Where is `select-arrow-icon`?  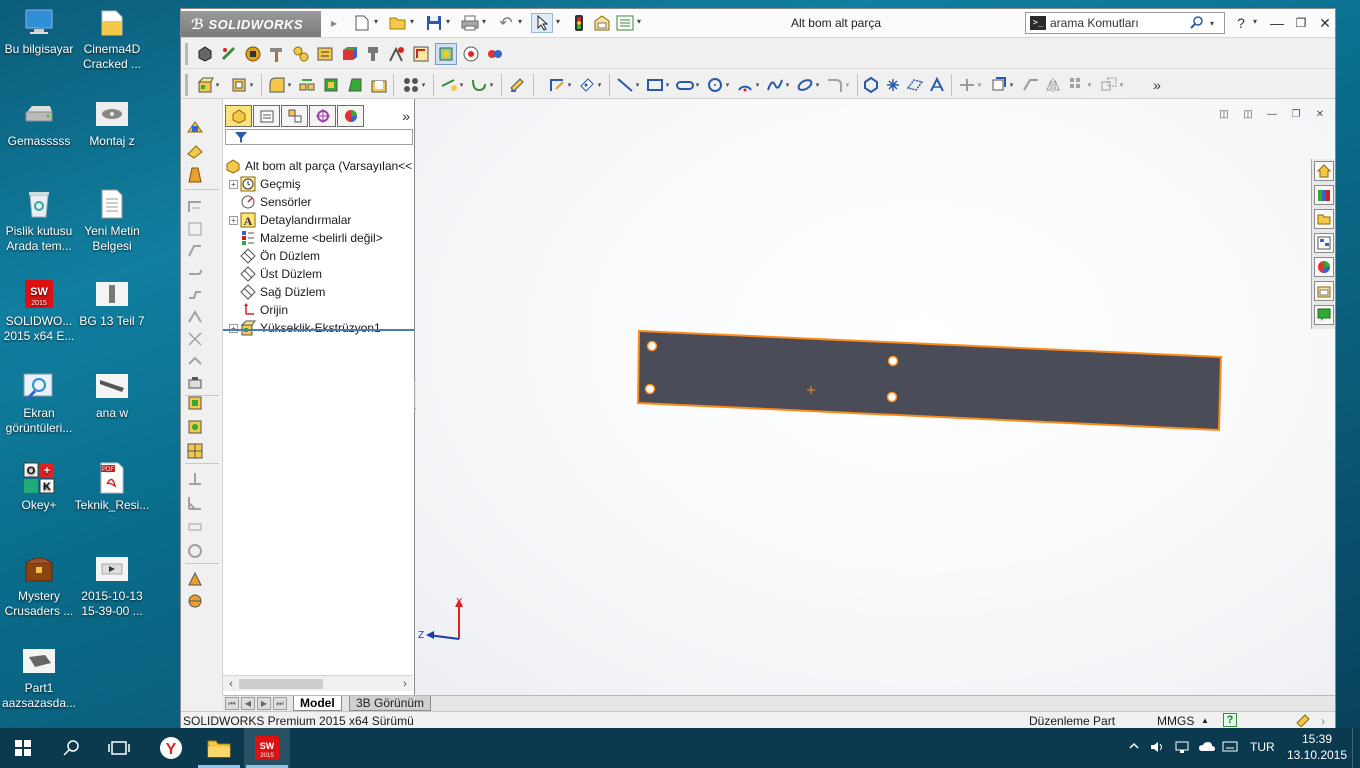 select-arrow-icon is located at coordinates (542, 23).